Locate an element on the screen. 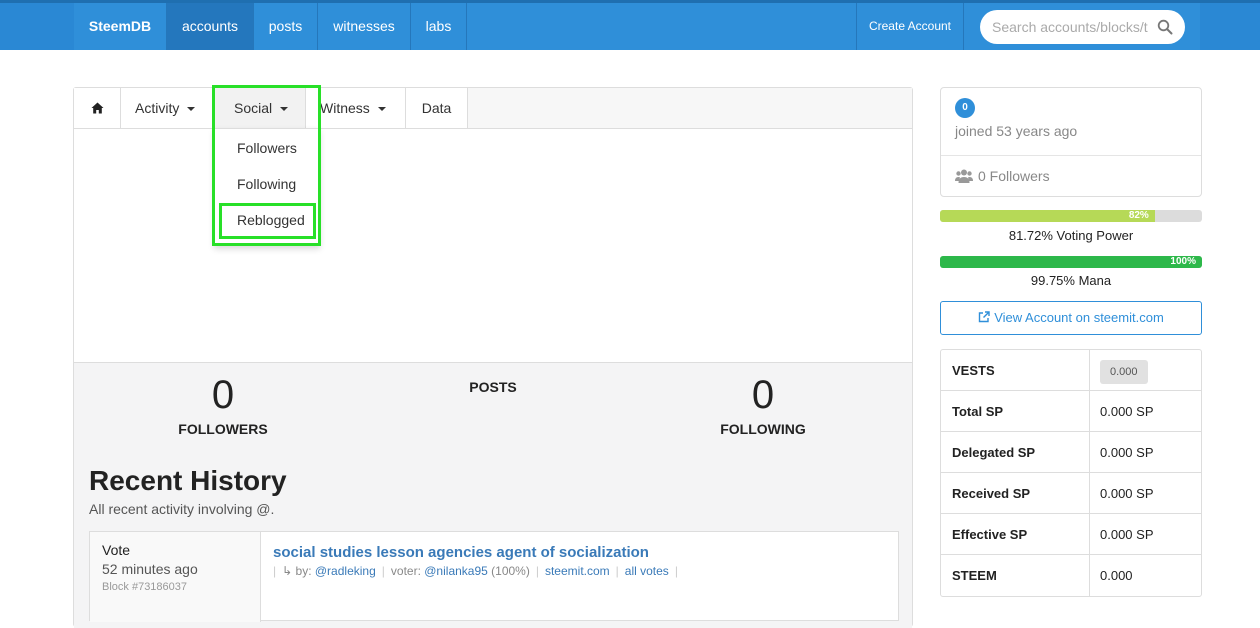  followers-count: 0 is located at coordinates (223, 395).